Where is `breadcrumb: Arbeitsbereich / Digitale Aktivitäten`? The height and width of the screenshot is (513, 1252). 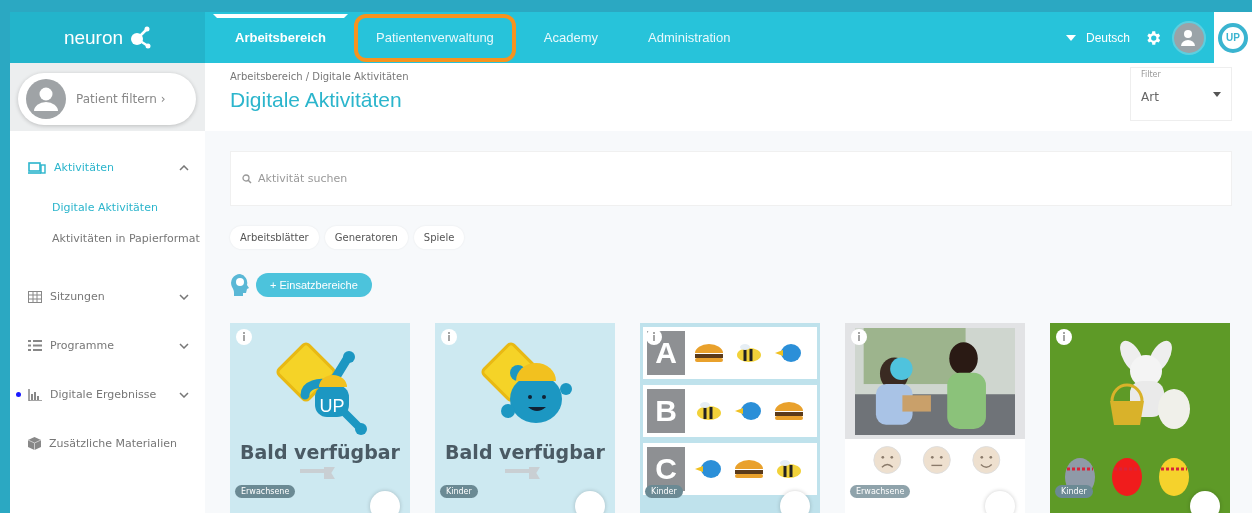
breadcrumb: Arbeitsbereich / Digitale Aktivitäten is located at coordinates (319, 76).